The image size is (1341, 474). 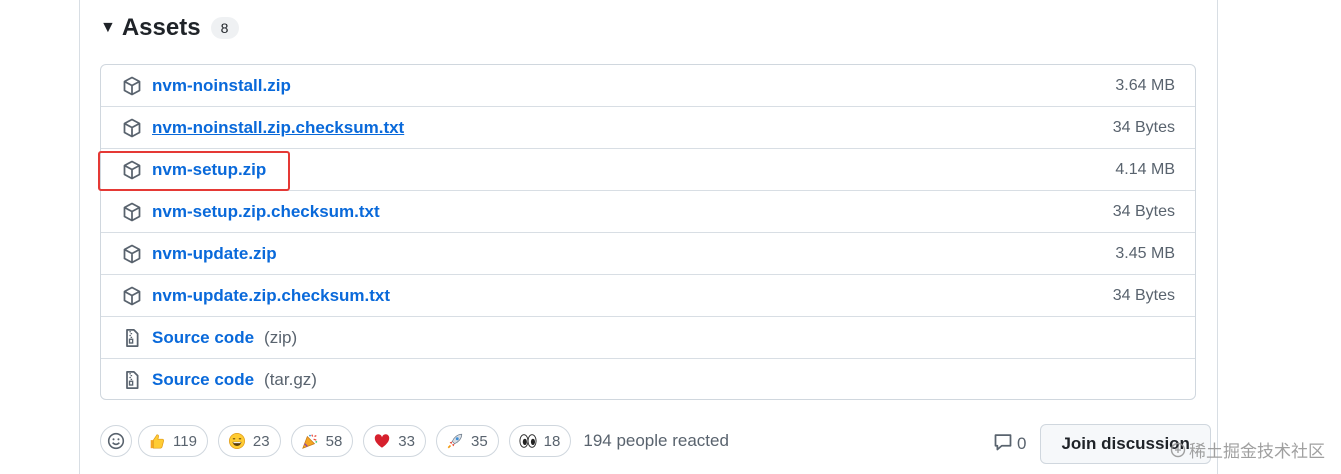 I want to click on reaction-count: 35, so click(x=479, y=441).